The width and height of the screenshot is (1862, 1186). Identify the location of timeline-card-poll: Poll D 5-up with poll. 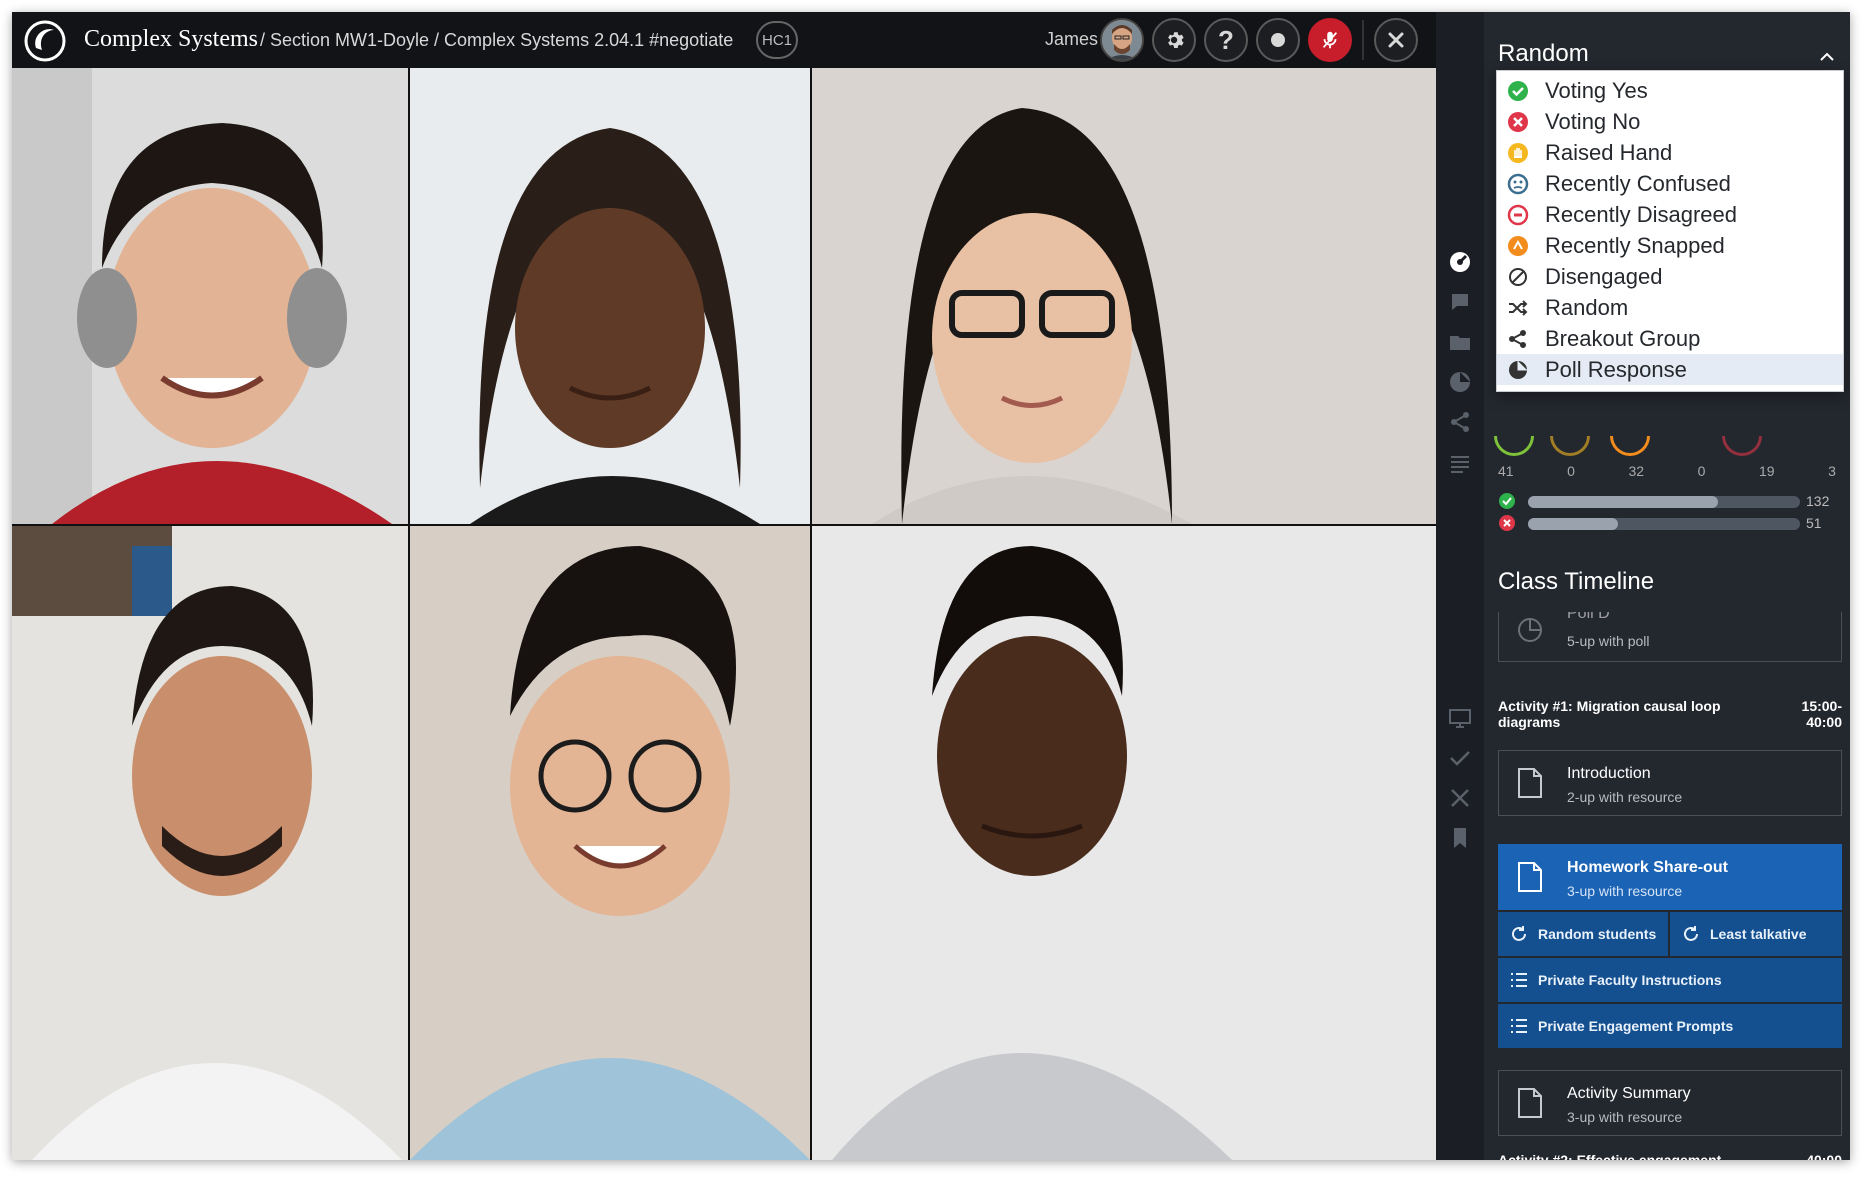
(1670, 637).